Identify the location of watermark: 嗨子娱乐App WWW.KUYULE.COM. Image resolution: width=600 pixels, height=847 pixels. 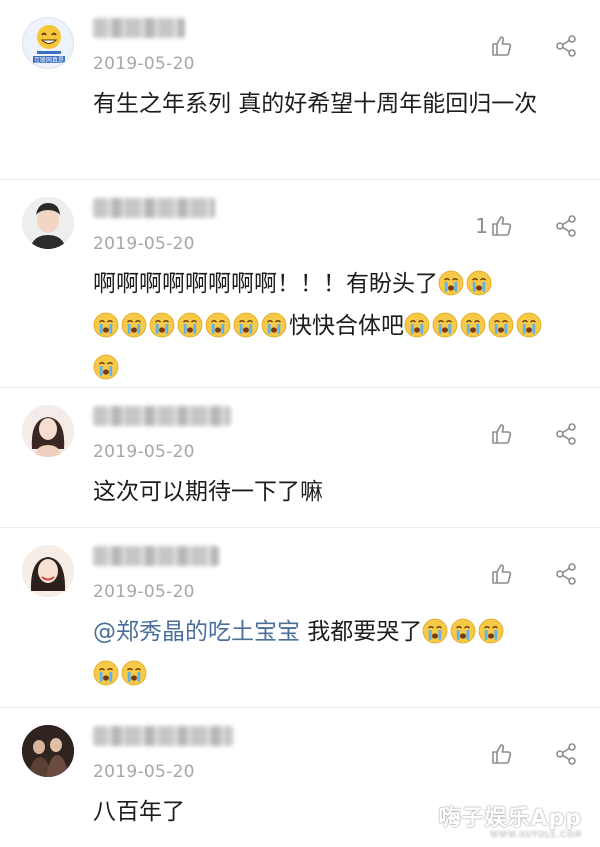
(510, 819).